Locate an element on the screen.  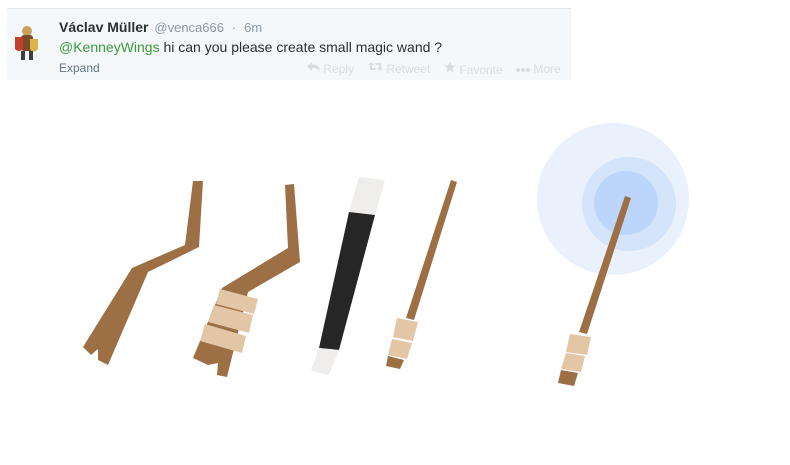
wand-bent-stick is located at coordinates (143, 273).